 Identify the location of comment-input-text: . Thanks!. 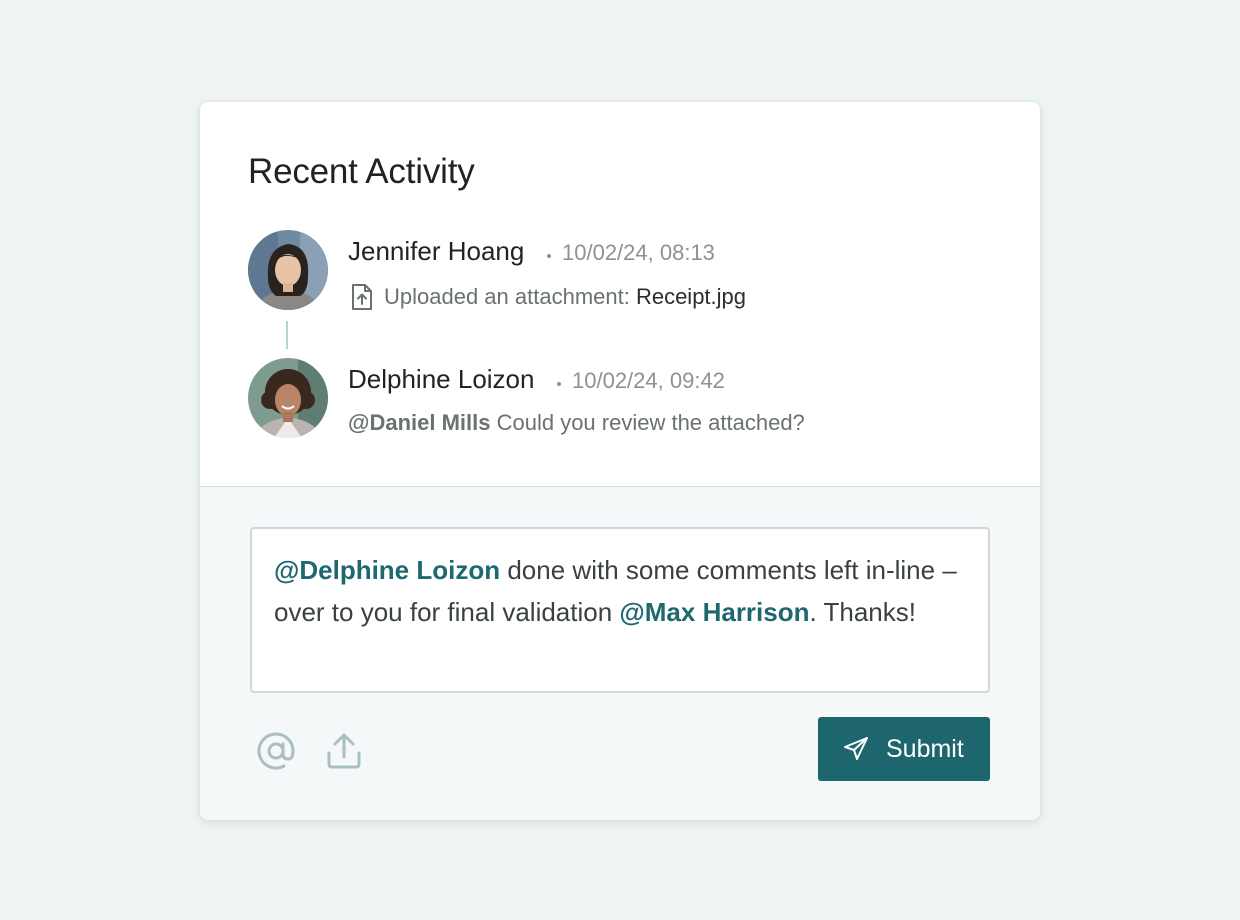
(862, 612).